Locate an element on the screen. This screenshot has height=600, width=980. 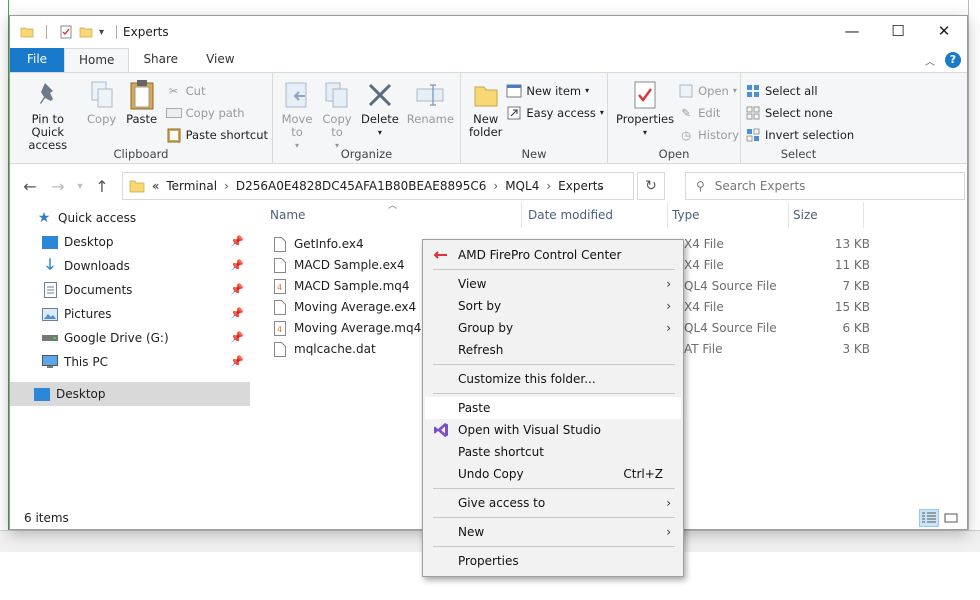
breadcrumb-terminal: Terminal is located at coordinates (191, 186).